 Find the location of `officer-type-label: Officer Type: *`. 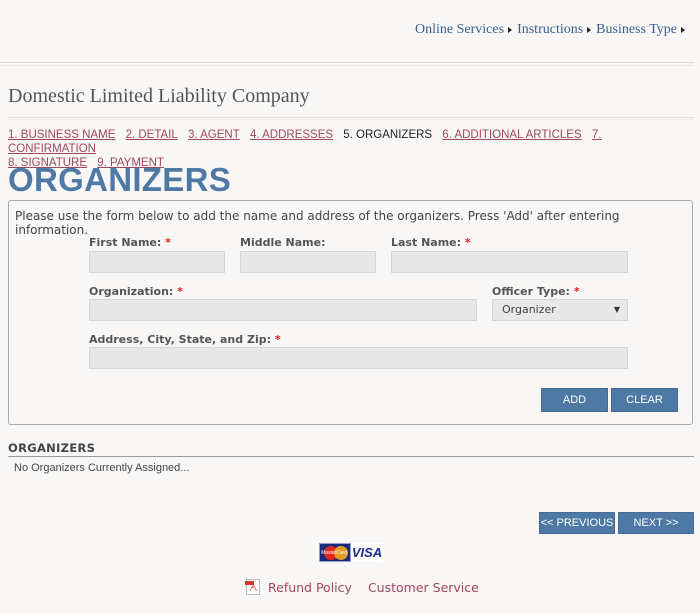

officer-type-label: Officer Type: * is located at coordinates (536, 291).